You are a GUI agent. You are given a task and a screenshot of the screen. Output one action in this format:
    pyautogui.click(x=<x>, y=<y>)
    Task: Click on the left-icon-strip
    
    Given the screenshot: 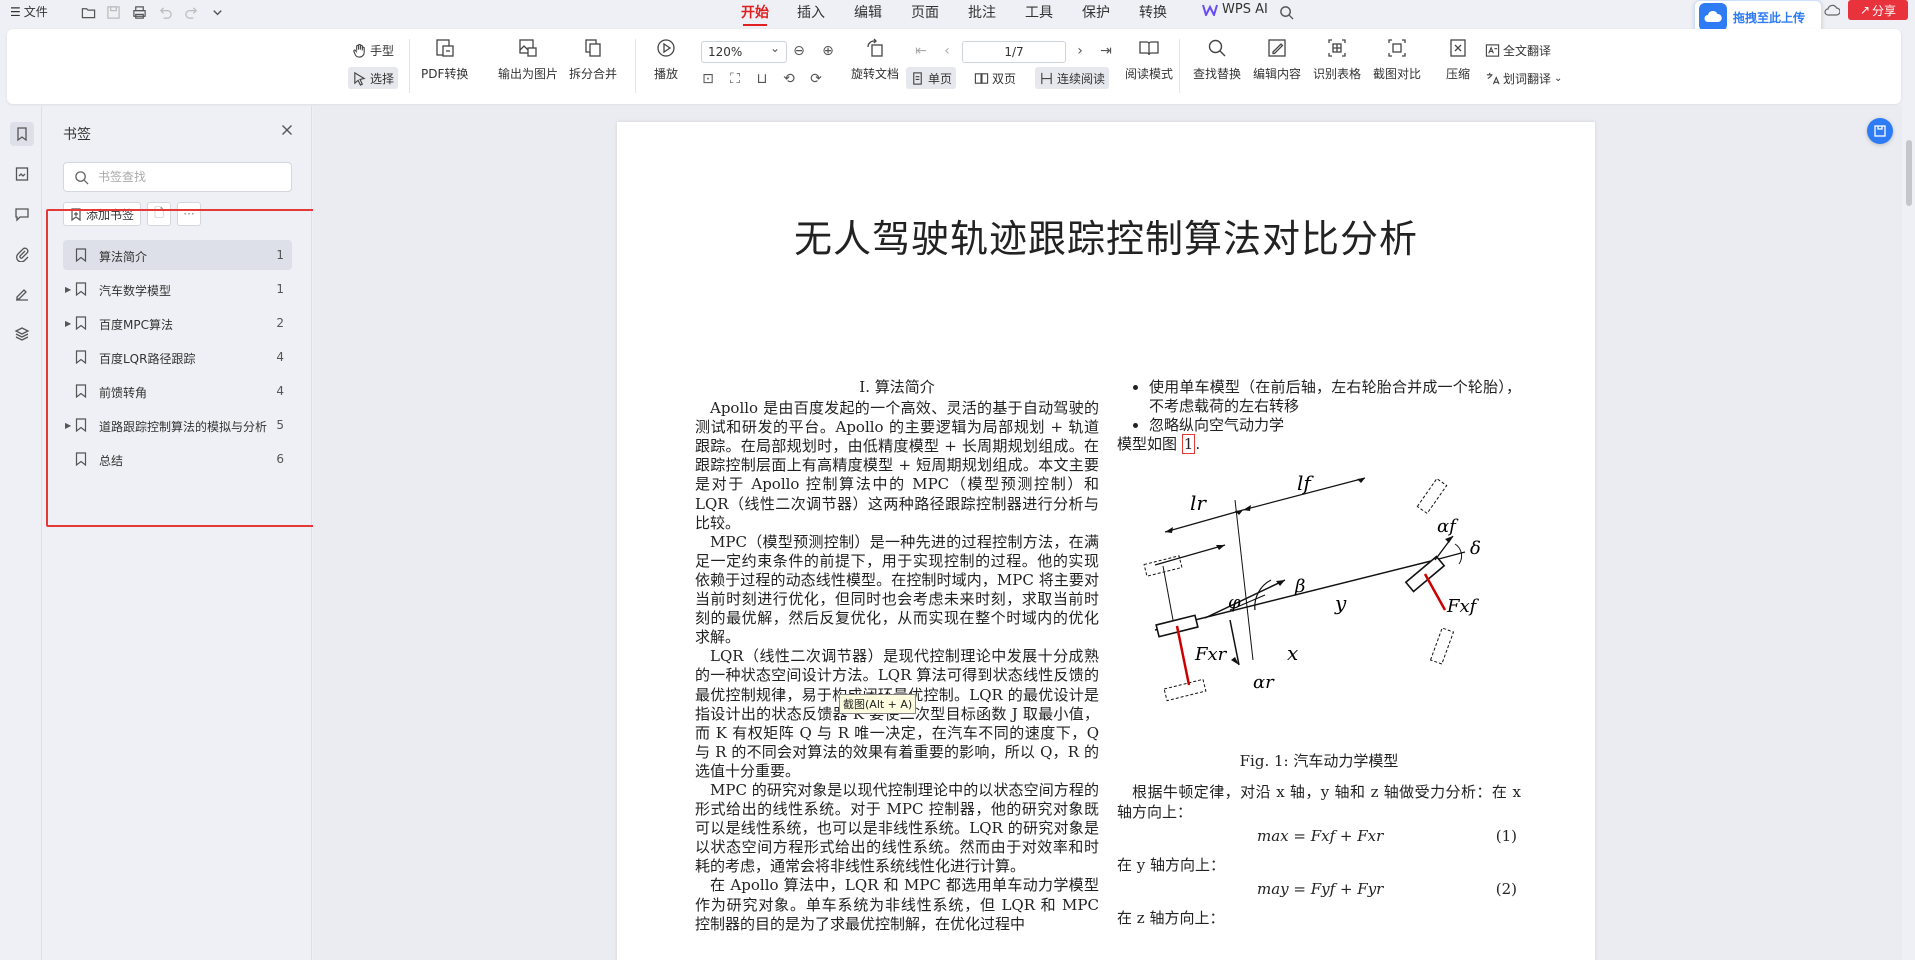 What is the action you would take?
    pyautogui.click(x=21, y=533)
    